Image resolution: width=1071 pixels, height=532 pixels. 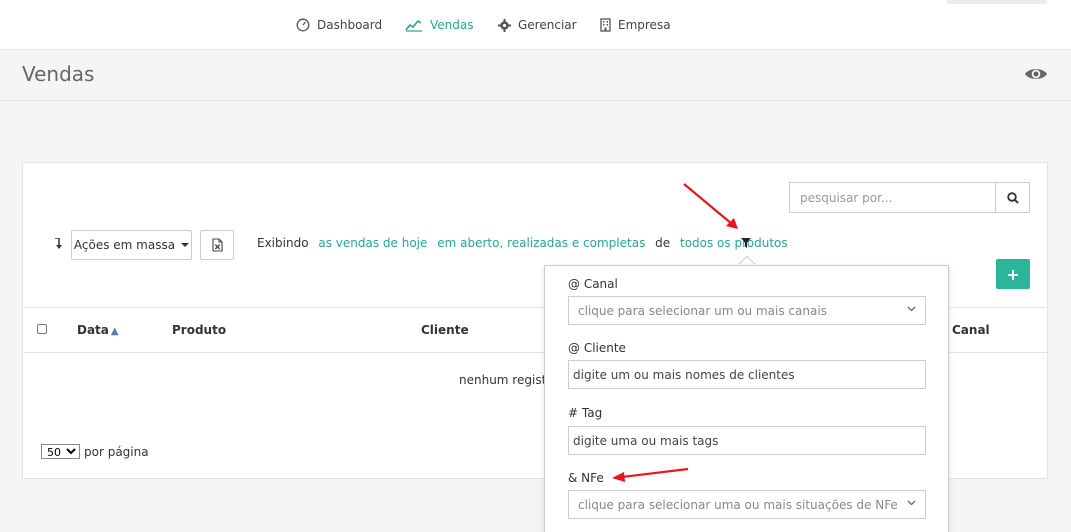 What do you see at coordinates (58, 74) in the screenshot?
I see `page-title: Vendas` at bounding box center [58, 74].